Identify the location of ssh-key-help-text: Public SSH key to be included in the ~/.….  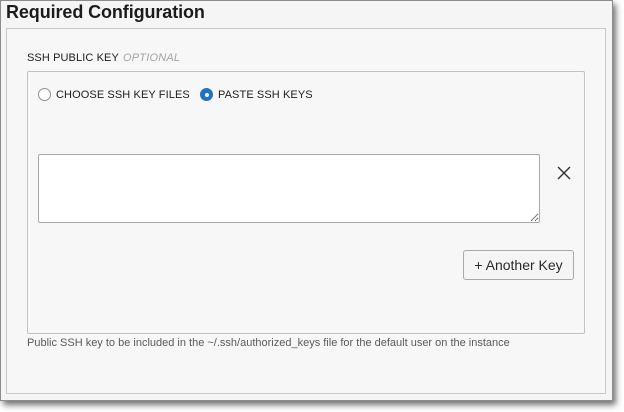
(268, 343).